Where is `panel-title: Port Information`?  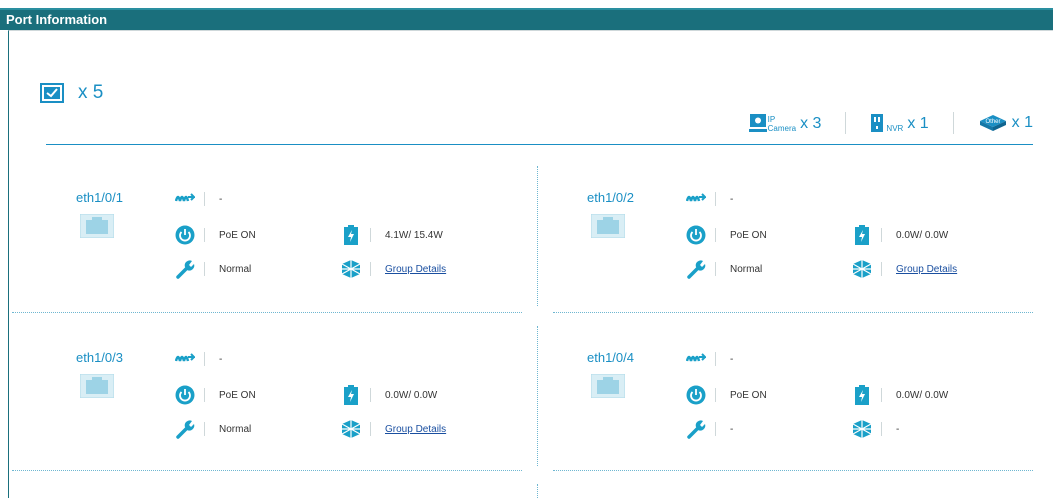
panel-title: Port Information is located at coordinates (526, 19).